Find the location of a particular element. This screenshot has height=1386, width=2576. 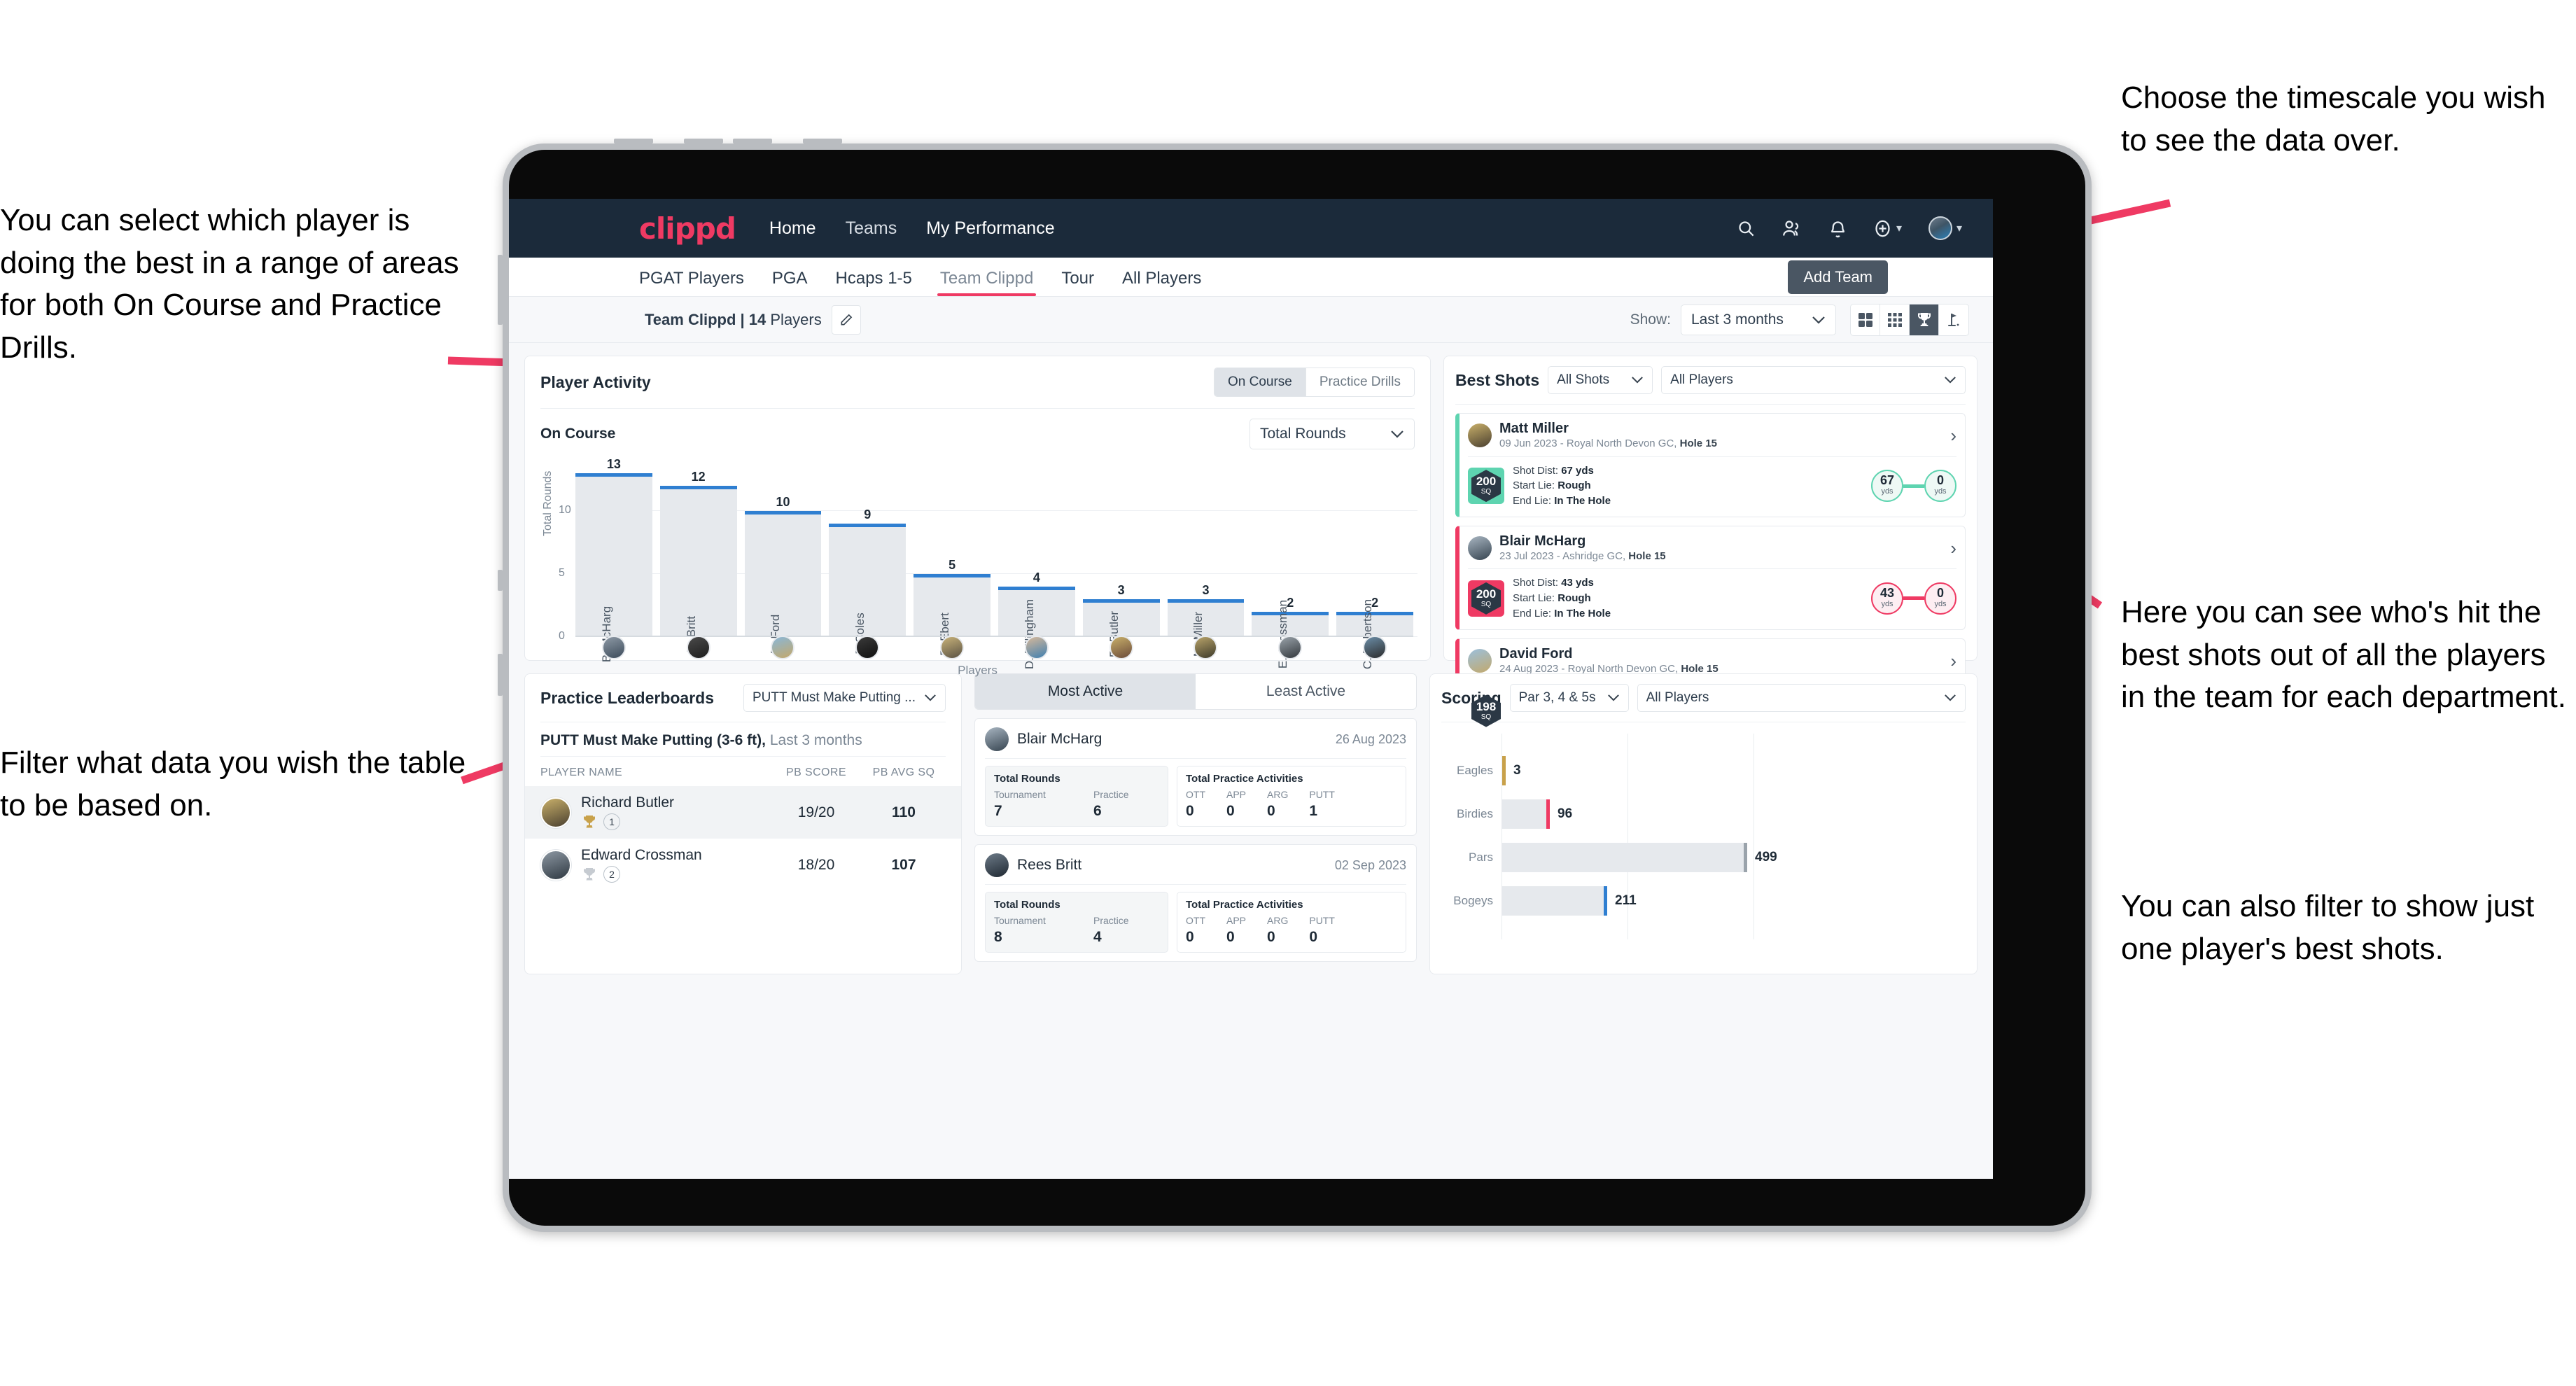

best-shots-shot-filter: All Shots is located at coordinates (1600, 380).